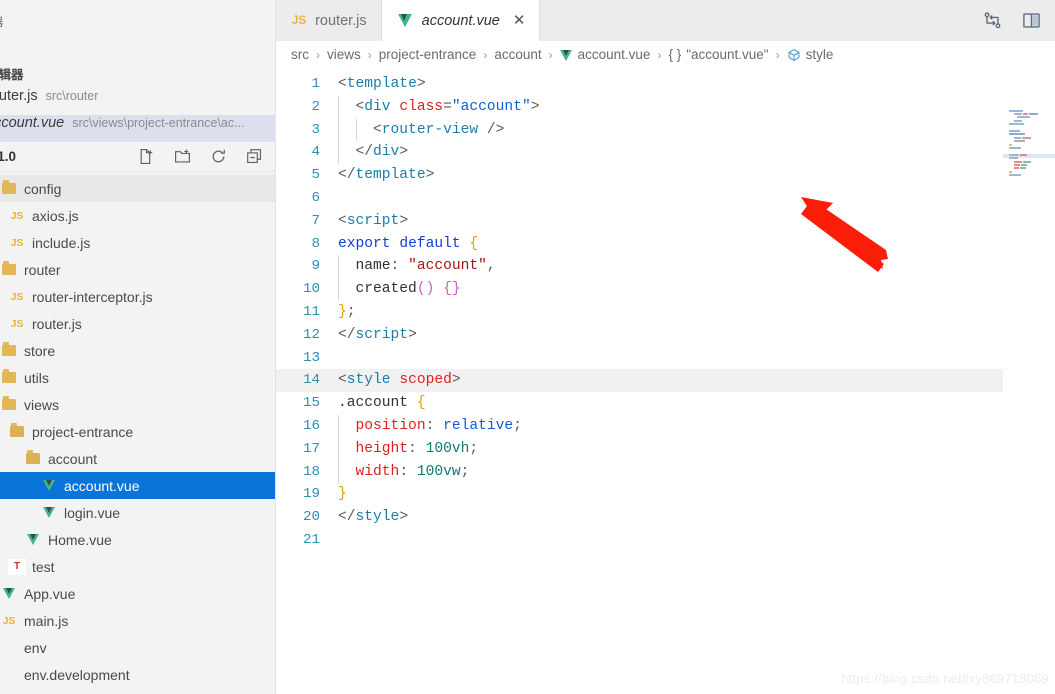 The width and height of the screenshot is (1055, 694). What do you see at coordinates (146, 156) in the screenshot?
I see `new-file-icon` at bounding box center [146, 156].